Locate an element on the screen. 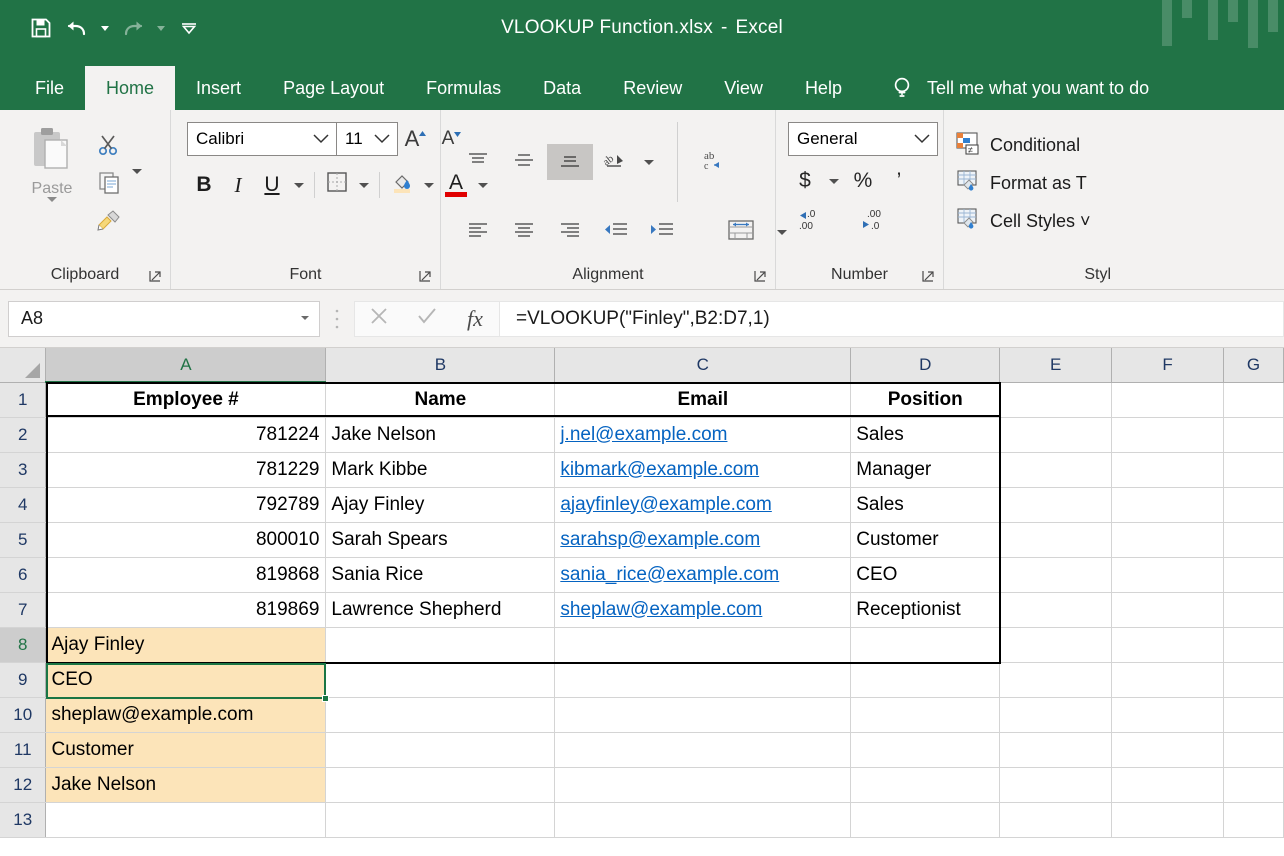 Image resolution: width=1284 pixels, height=856 pixels. accounting-dropdown-icon is located at coordinates (834, 181).